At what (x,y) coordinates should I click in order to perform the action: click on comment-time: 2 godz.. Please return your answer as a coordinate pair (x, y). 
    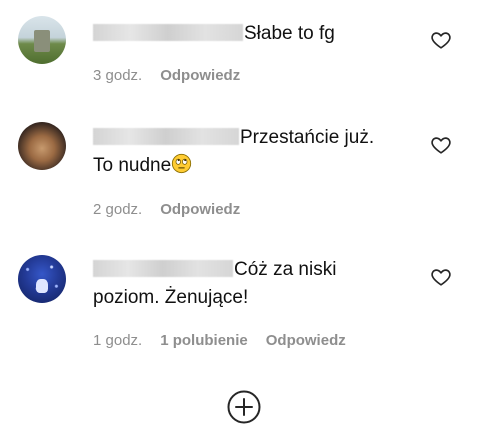
    Looking at the image, I should click on (118, 209).